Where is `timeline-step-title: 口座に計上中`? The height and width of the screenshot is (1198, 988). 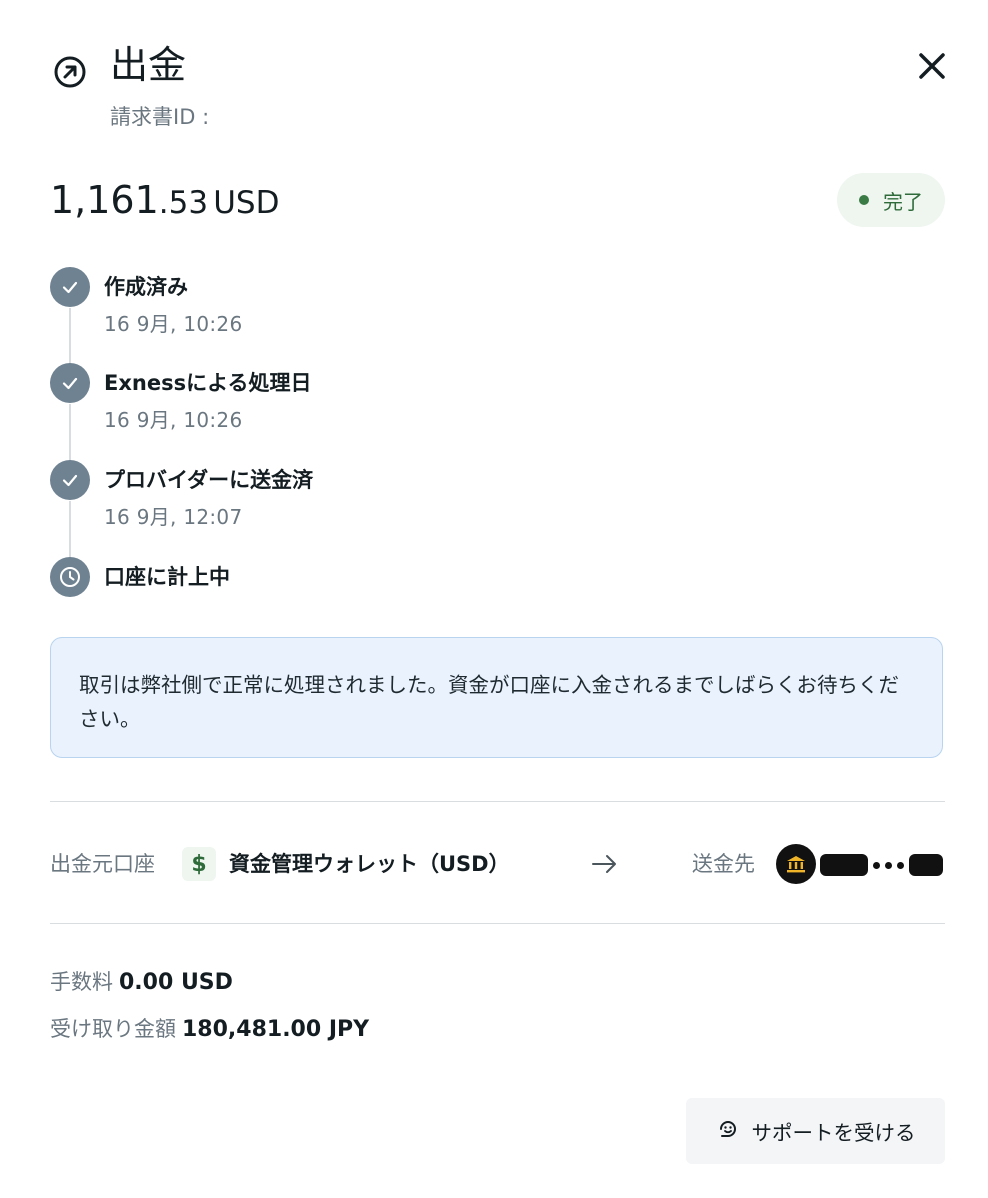
timeline-step-title: 口座に計上中 is located at coordinates (167, 577).